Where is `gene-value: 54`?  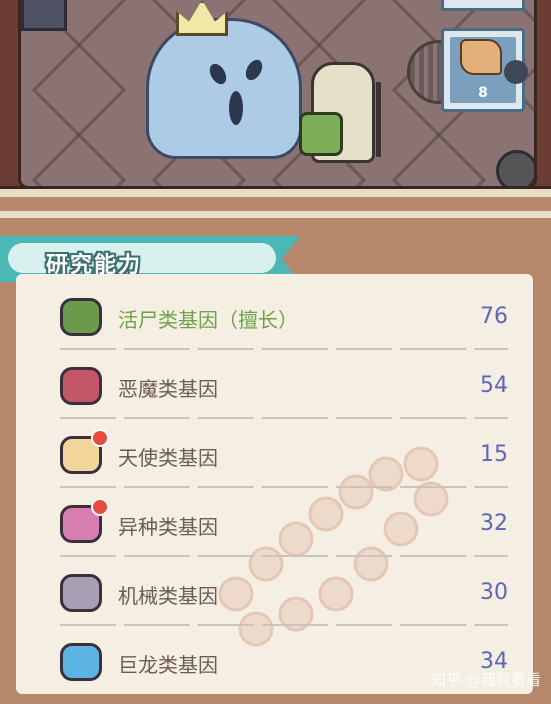
gene-value: 54 is located at coordinates (494, 385).